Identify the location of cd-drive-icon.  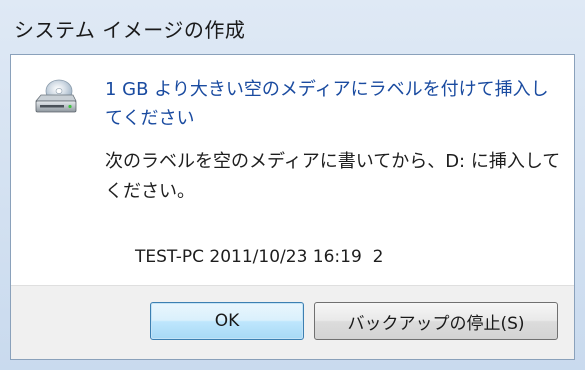
(56, 96).